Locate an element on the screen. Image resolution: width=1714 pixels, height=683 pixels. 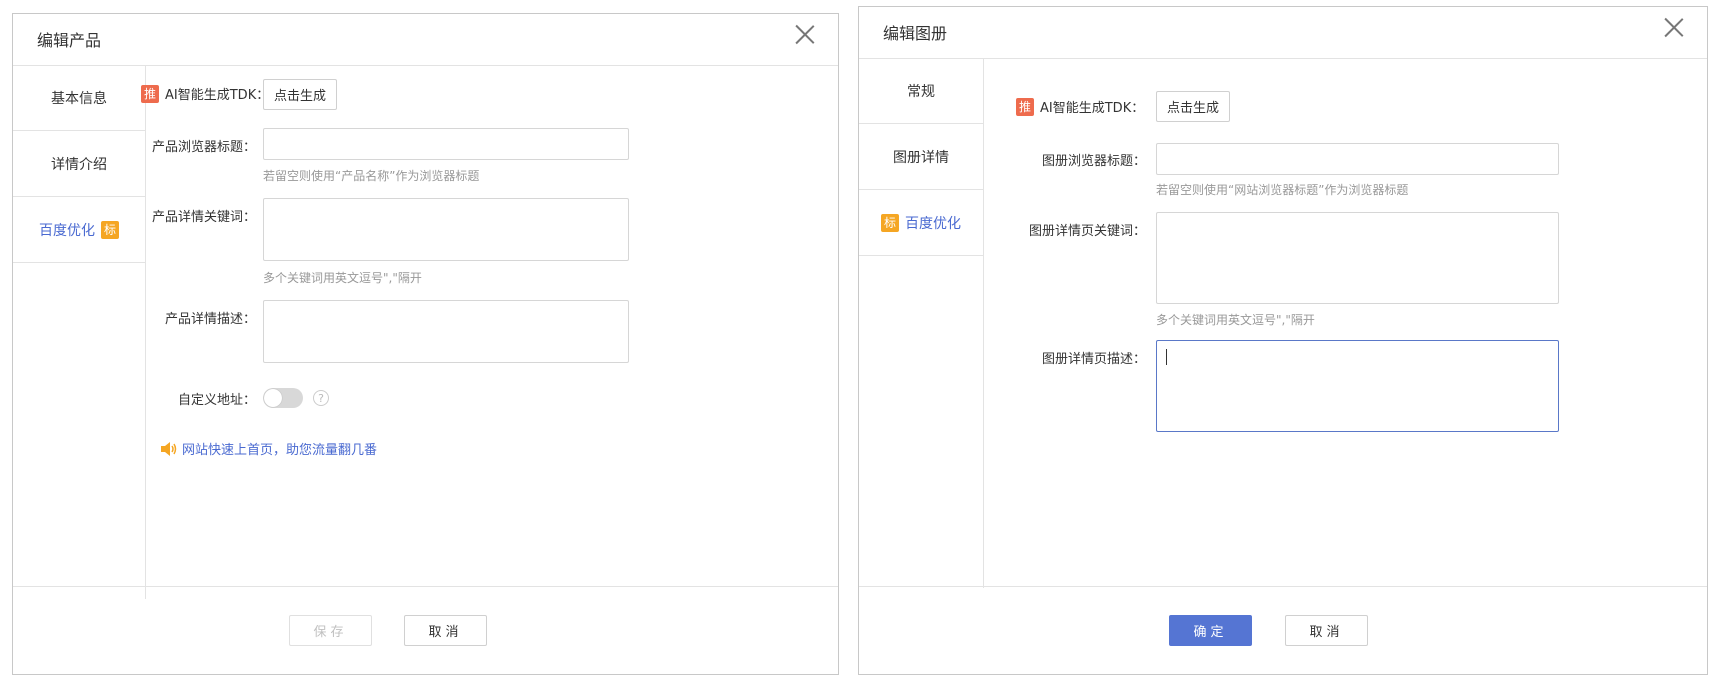
sidebar-item-label: 常规 is located at coordinates (921, 91).